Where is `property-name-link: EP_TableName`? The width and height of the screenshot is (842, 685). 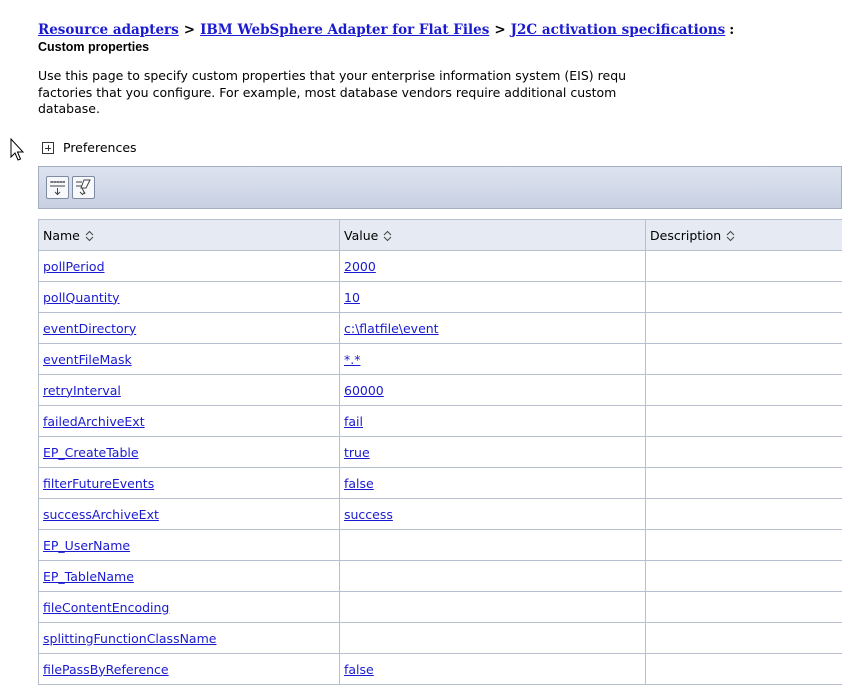
property-name-link: EP_TableName is located at coordinates (88, 576).